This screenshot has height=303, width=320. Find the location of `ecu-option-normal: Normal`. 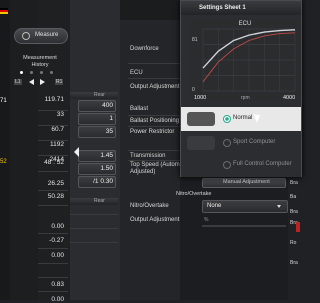

ecu-option-normal: Normal is located at coordinates (241, 119).